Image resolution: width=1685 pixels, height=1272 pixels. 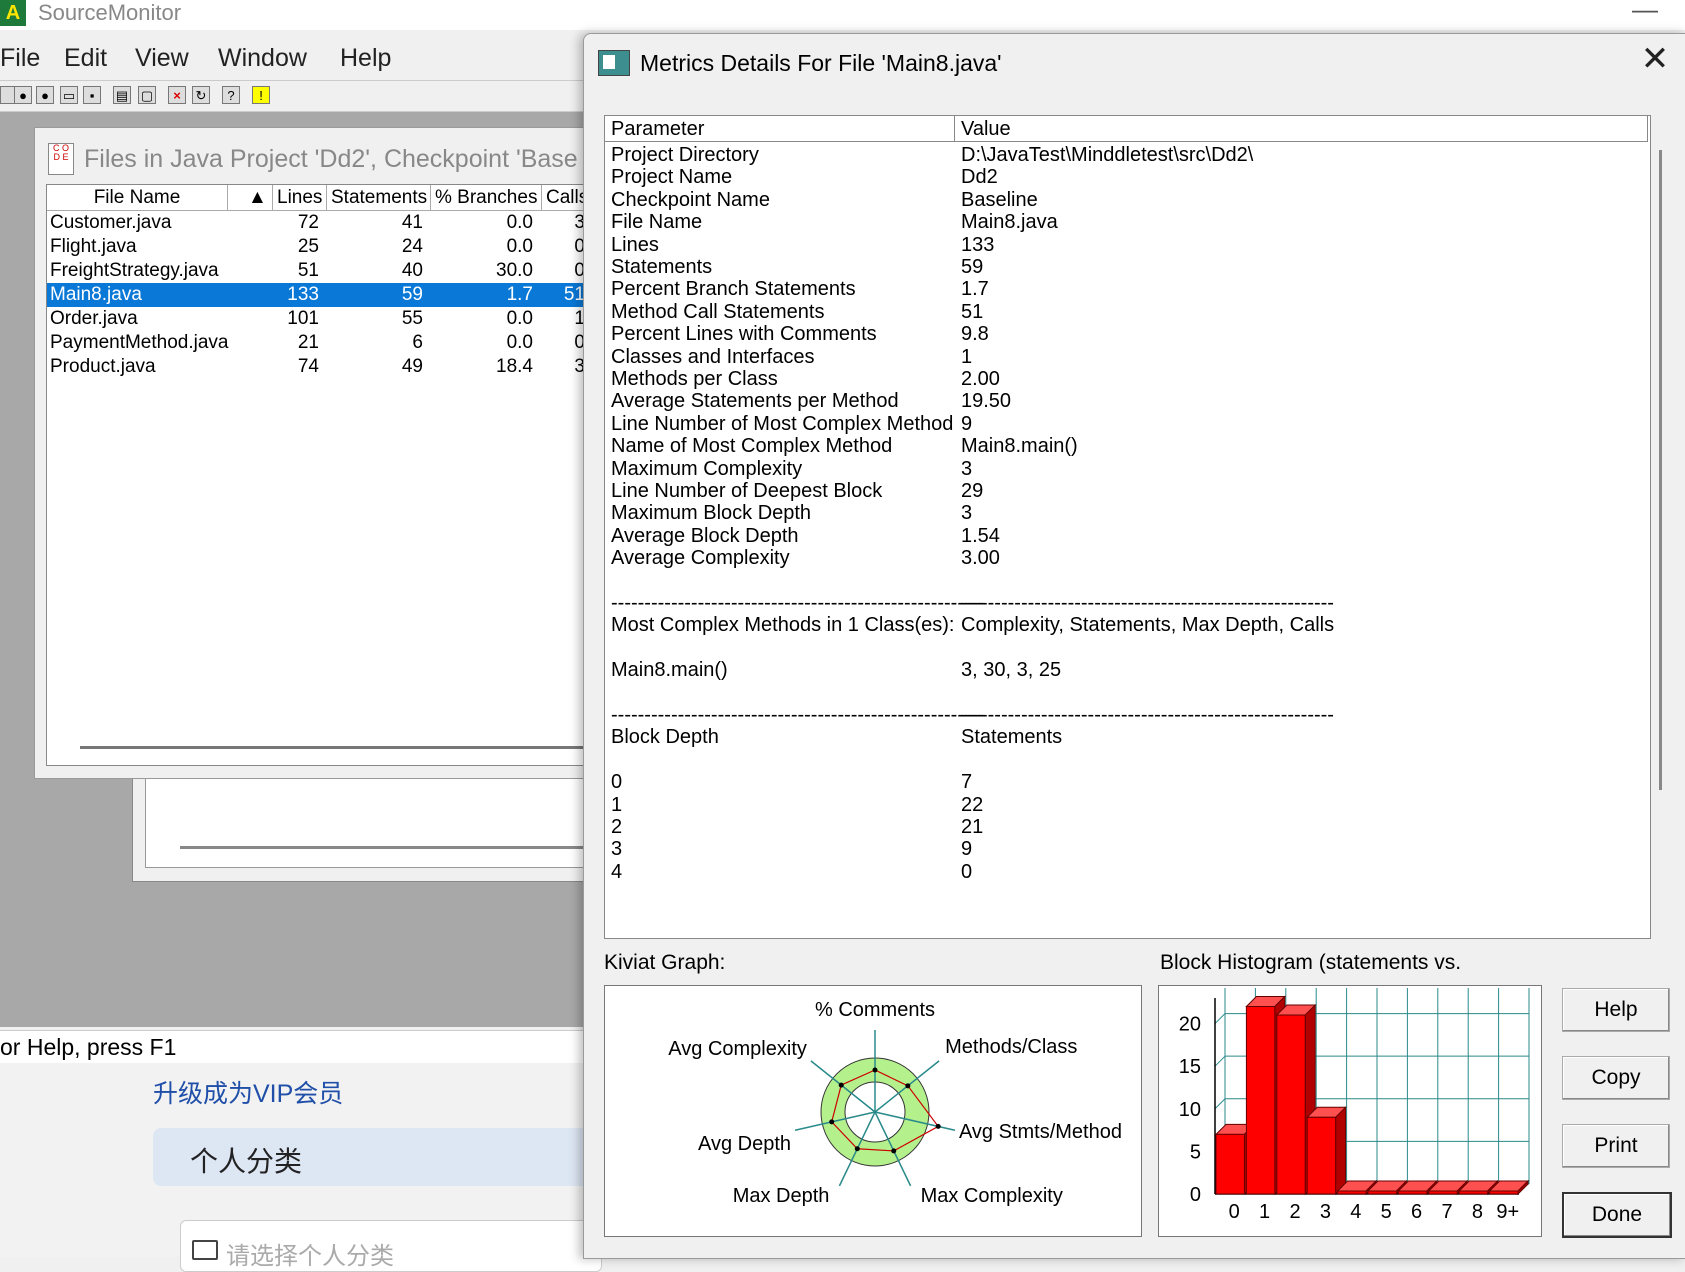 I want to click on value-cell: Main8.main(), so click(x=1019, y=446).